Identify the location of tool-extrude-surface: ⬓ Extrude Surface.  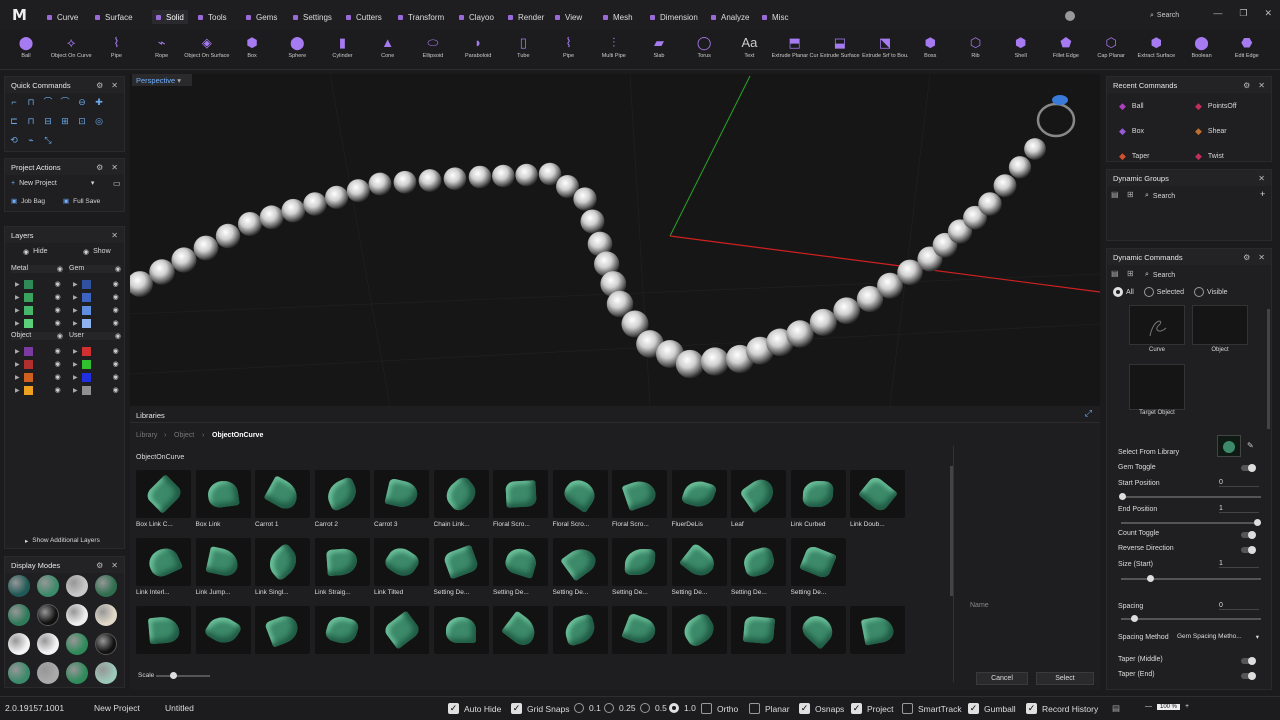
(840, 50).